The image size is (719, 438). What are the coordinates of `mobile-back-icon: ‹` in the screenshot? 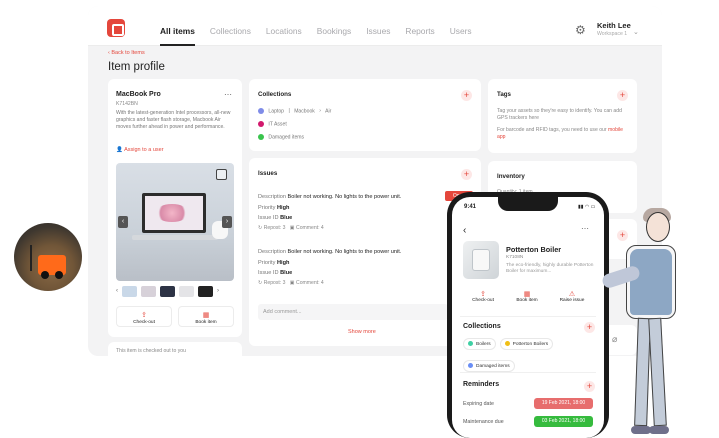 It's located at (464, 230).